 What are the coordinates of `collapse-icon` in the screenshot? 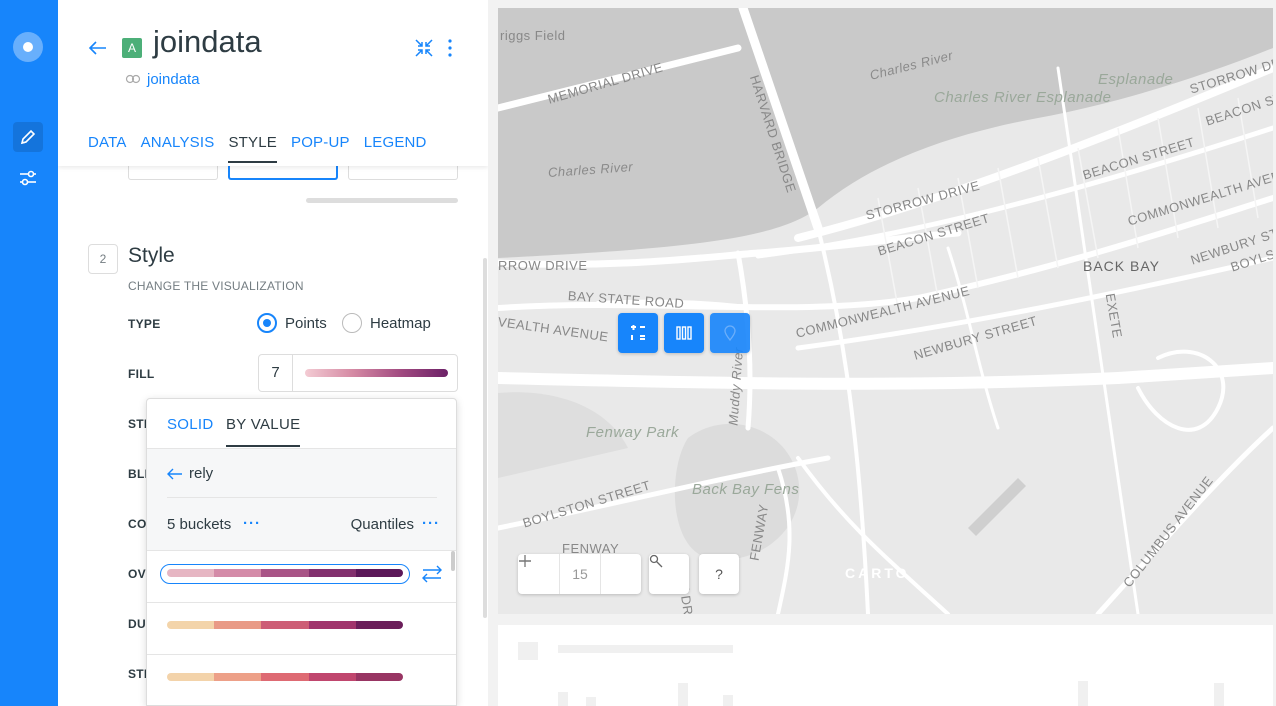 It's located at (424, 48).